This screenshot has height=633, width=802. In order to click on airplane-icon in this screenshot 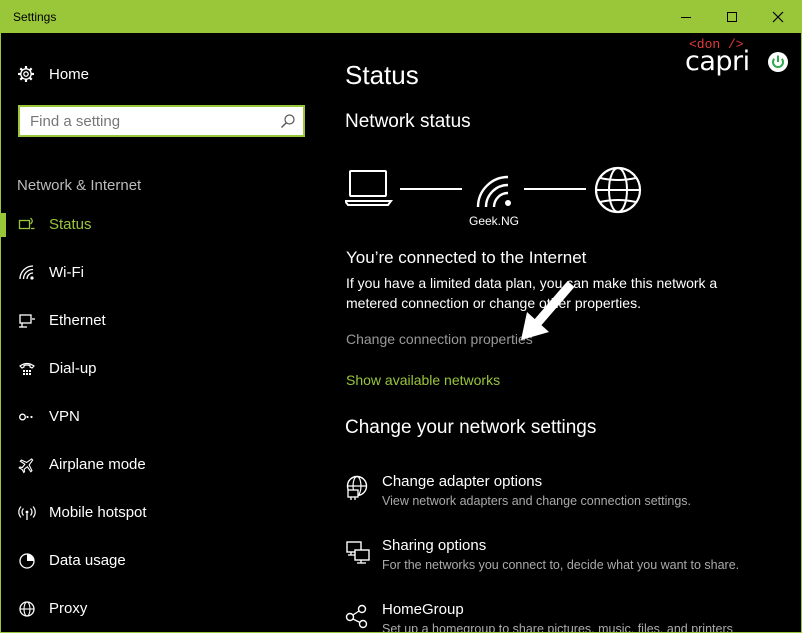, I will do `click(27, 465)`.